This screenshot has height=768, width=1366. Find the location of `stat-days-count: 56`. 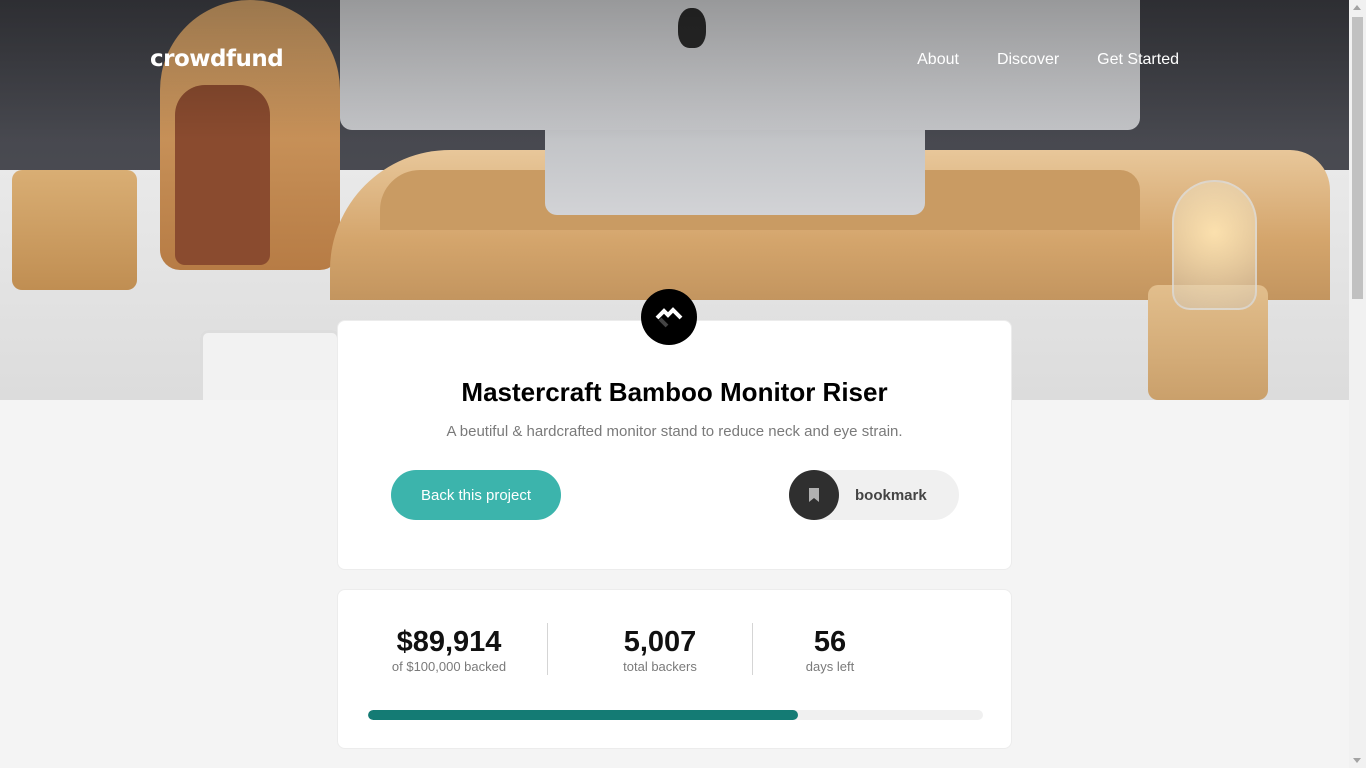

stat-days-count: 56 is located at coordinates (830, 642).